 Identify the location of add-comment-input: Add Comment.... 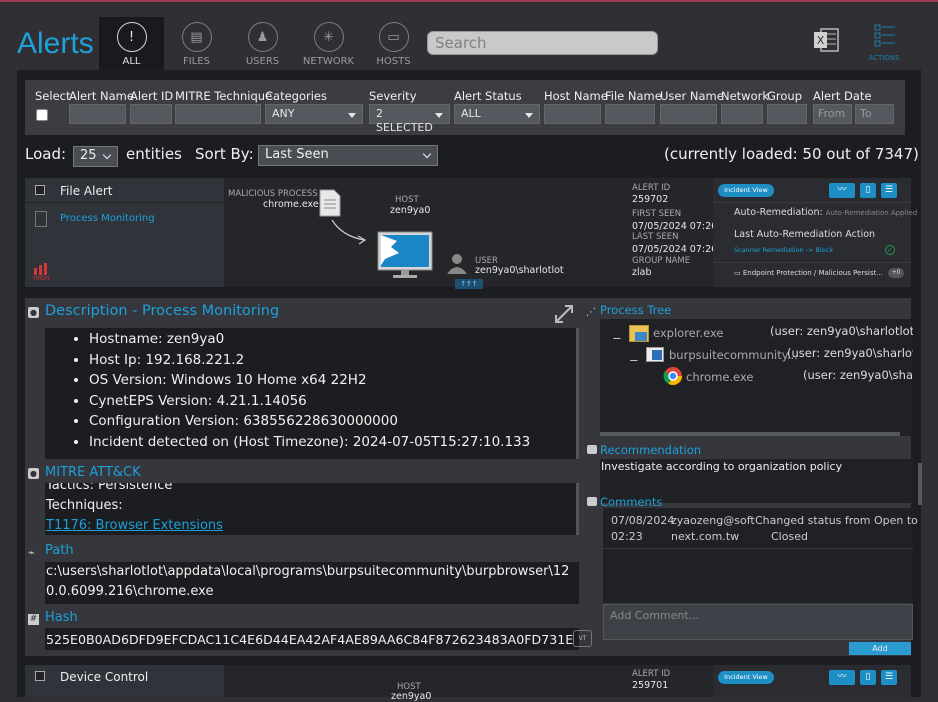
(758, 622).